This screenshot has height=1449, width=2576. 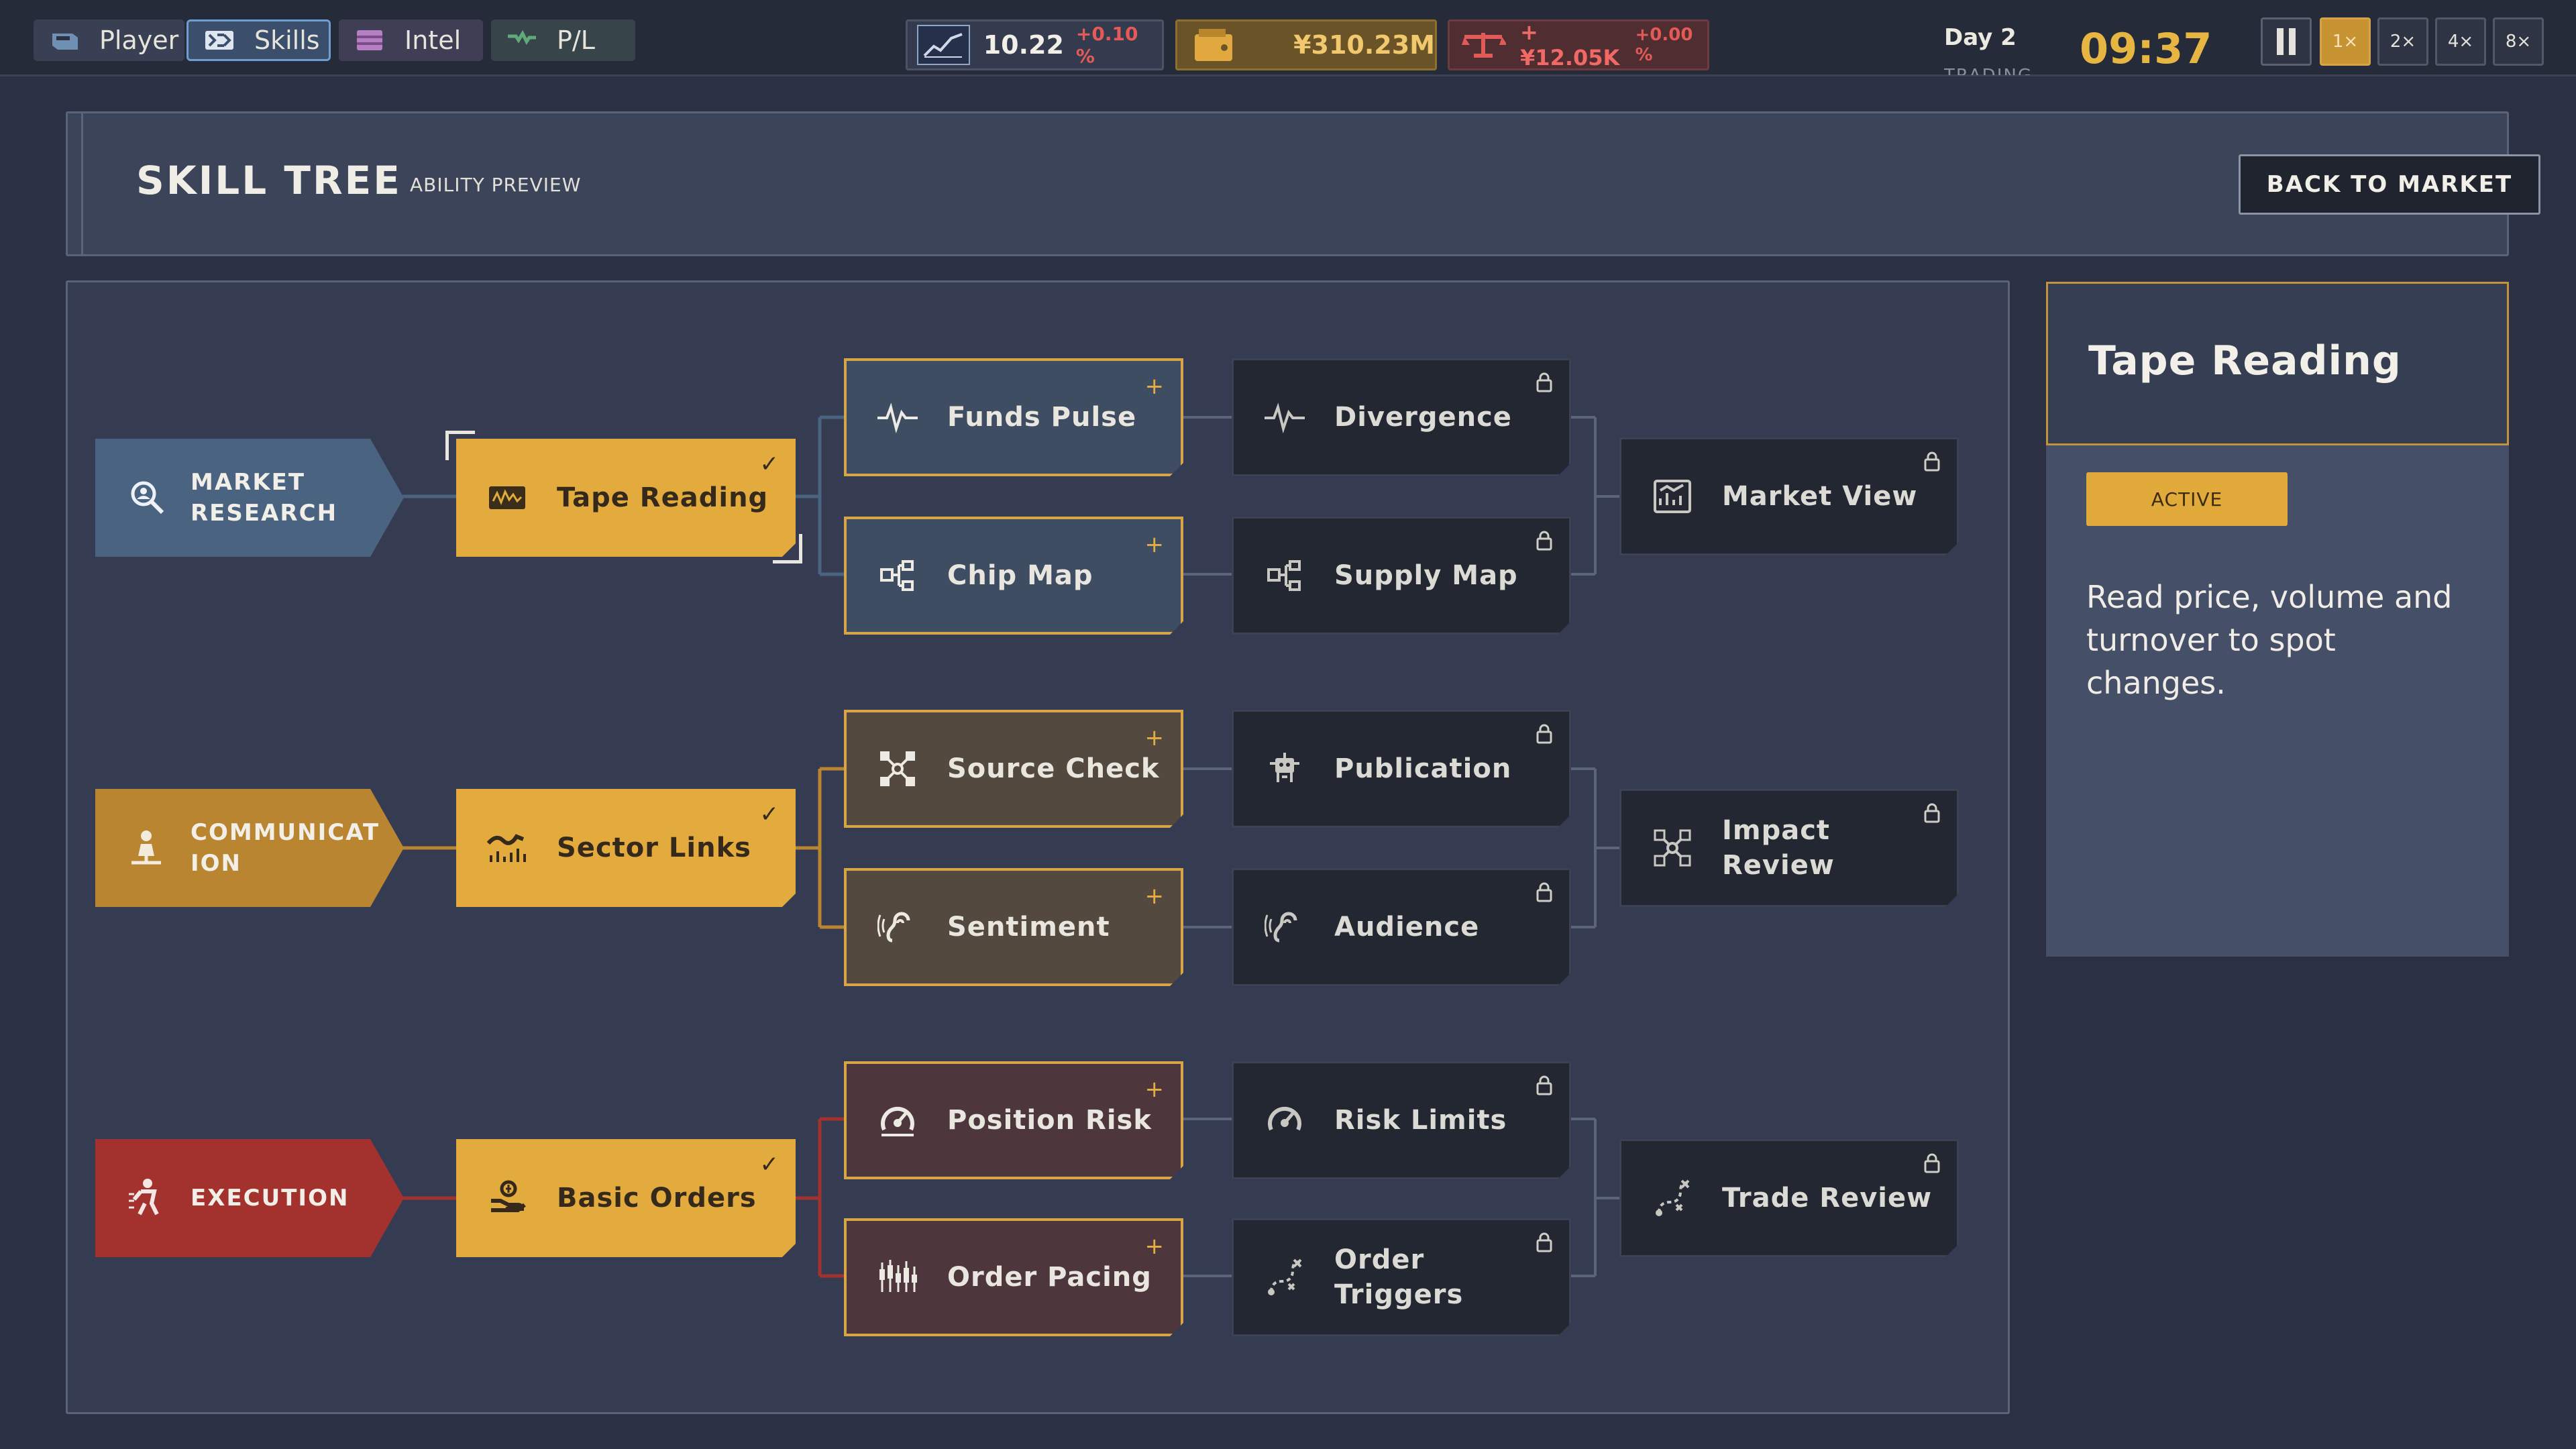 What do you see at coordinates (654, 848) in the screenshot?
I see `skill-sector-links-label: Sector Links` at bounding box center [654, 848].